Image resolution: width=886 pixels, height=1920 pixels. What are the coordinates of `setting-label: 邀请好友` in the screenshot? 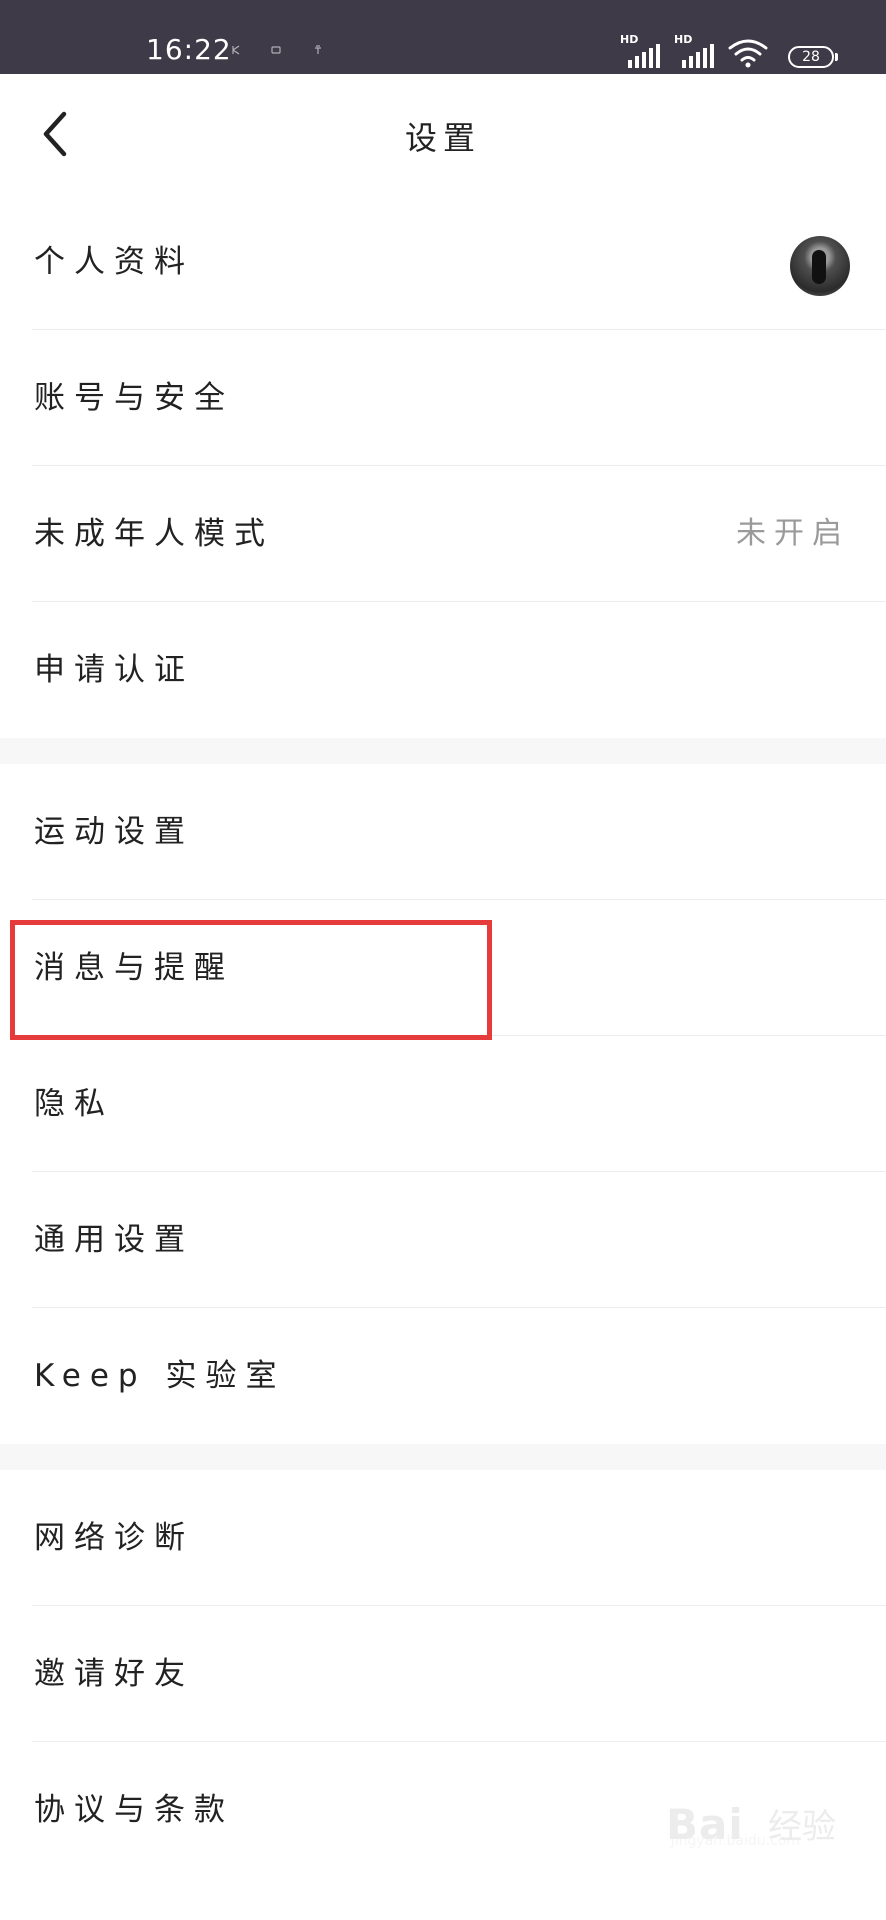 It's located at (114, 1674).